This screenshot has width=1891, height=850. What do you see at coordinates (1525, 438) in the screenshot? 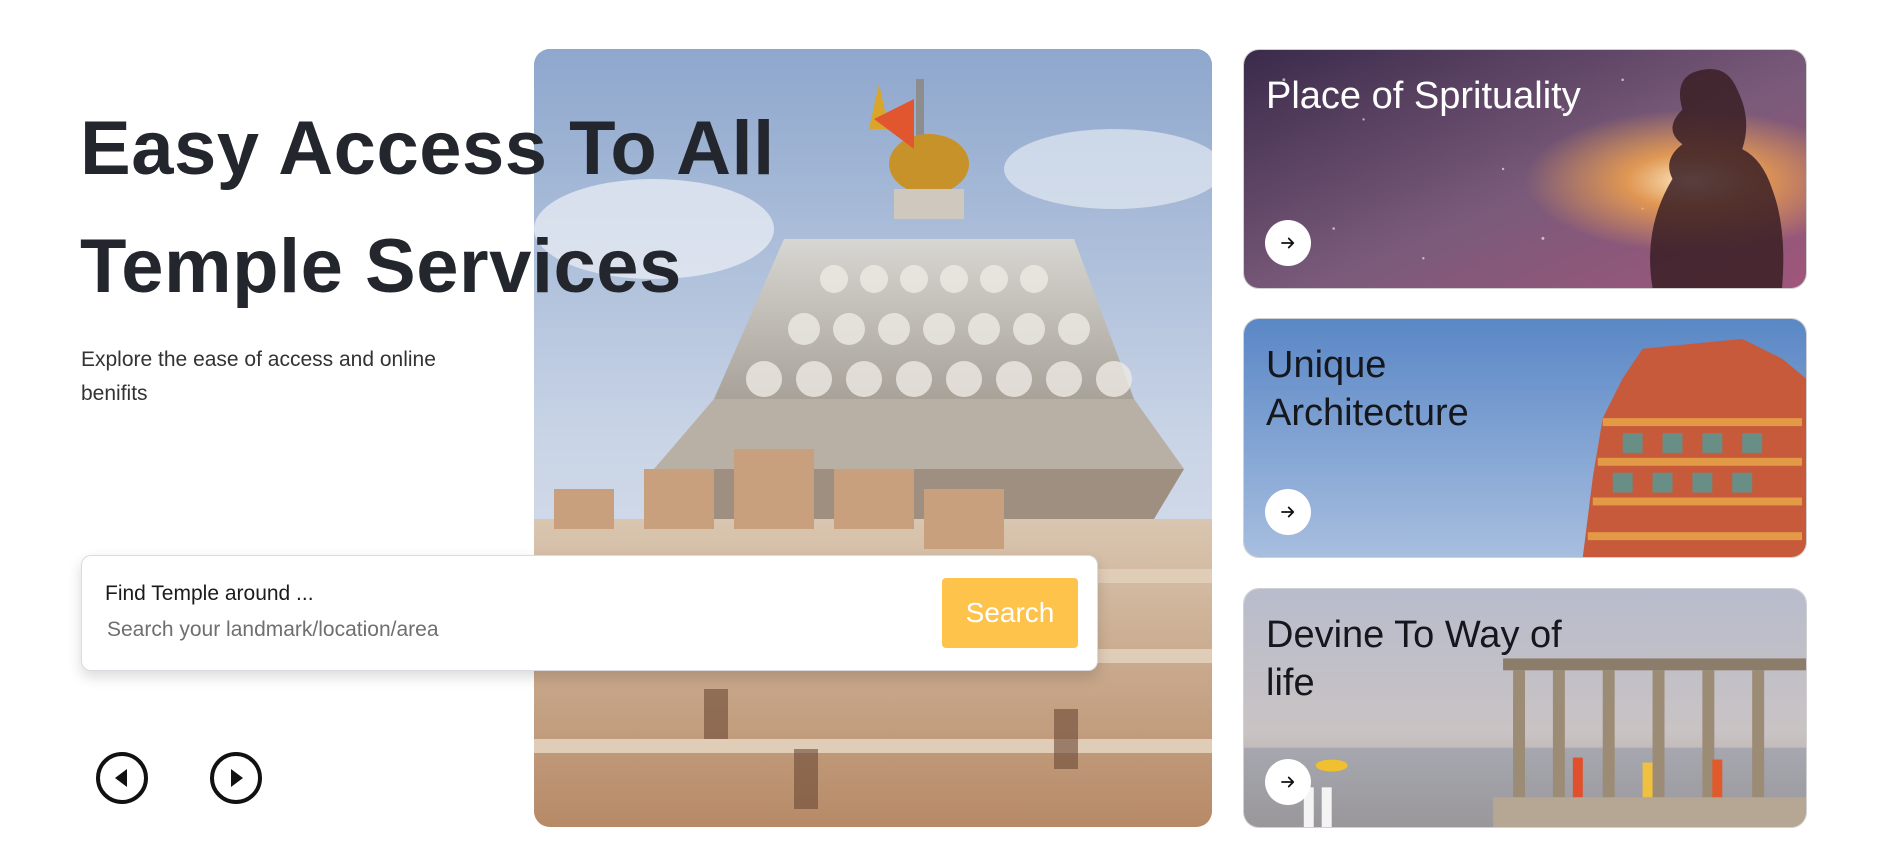
I see `card-architecture: Unique Architecture` at bounding box center [1525, 438].